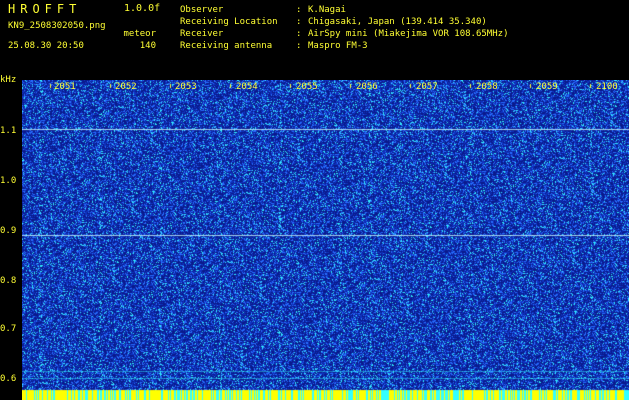 The image size is (629, 400). What do you see at coordinates (408, 34) in the screenshot?
I see `info-value-receiver: AirSpy mini (Miakejima VOR 108.65MHz)` at bounding box center [408, 34].